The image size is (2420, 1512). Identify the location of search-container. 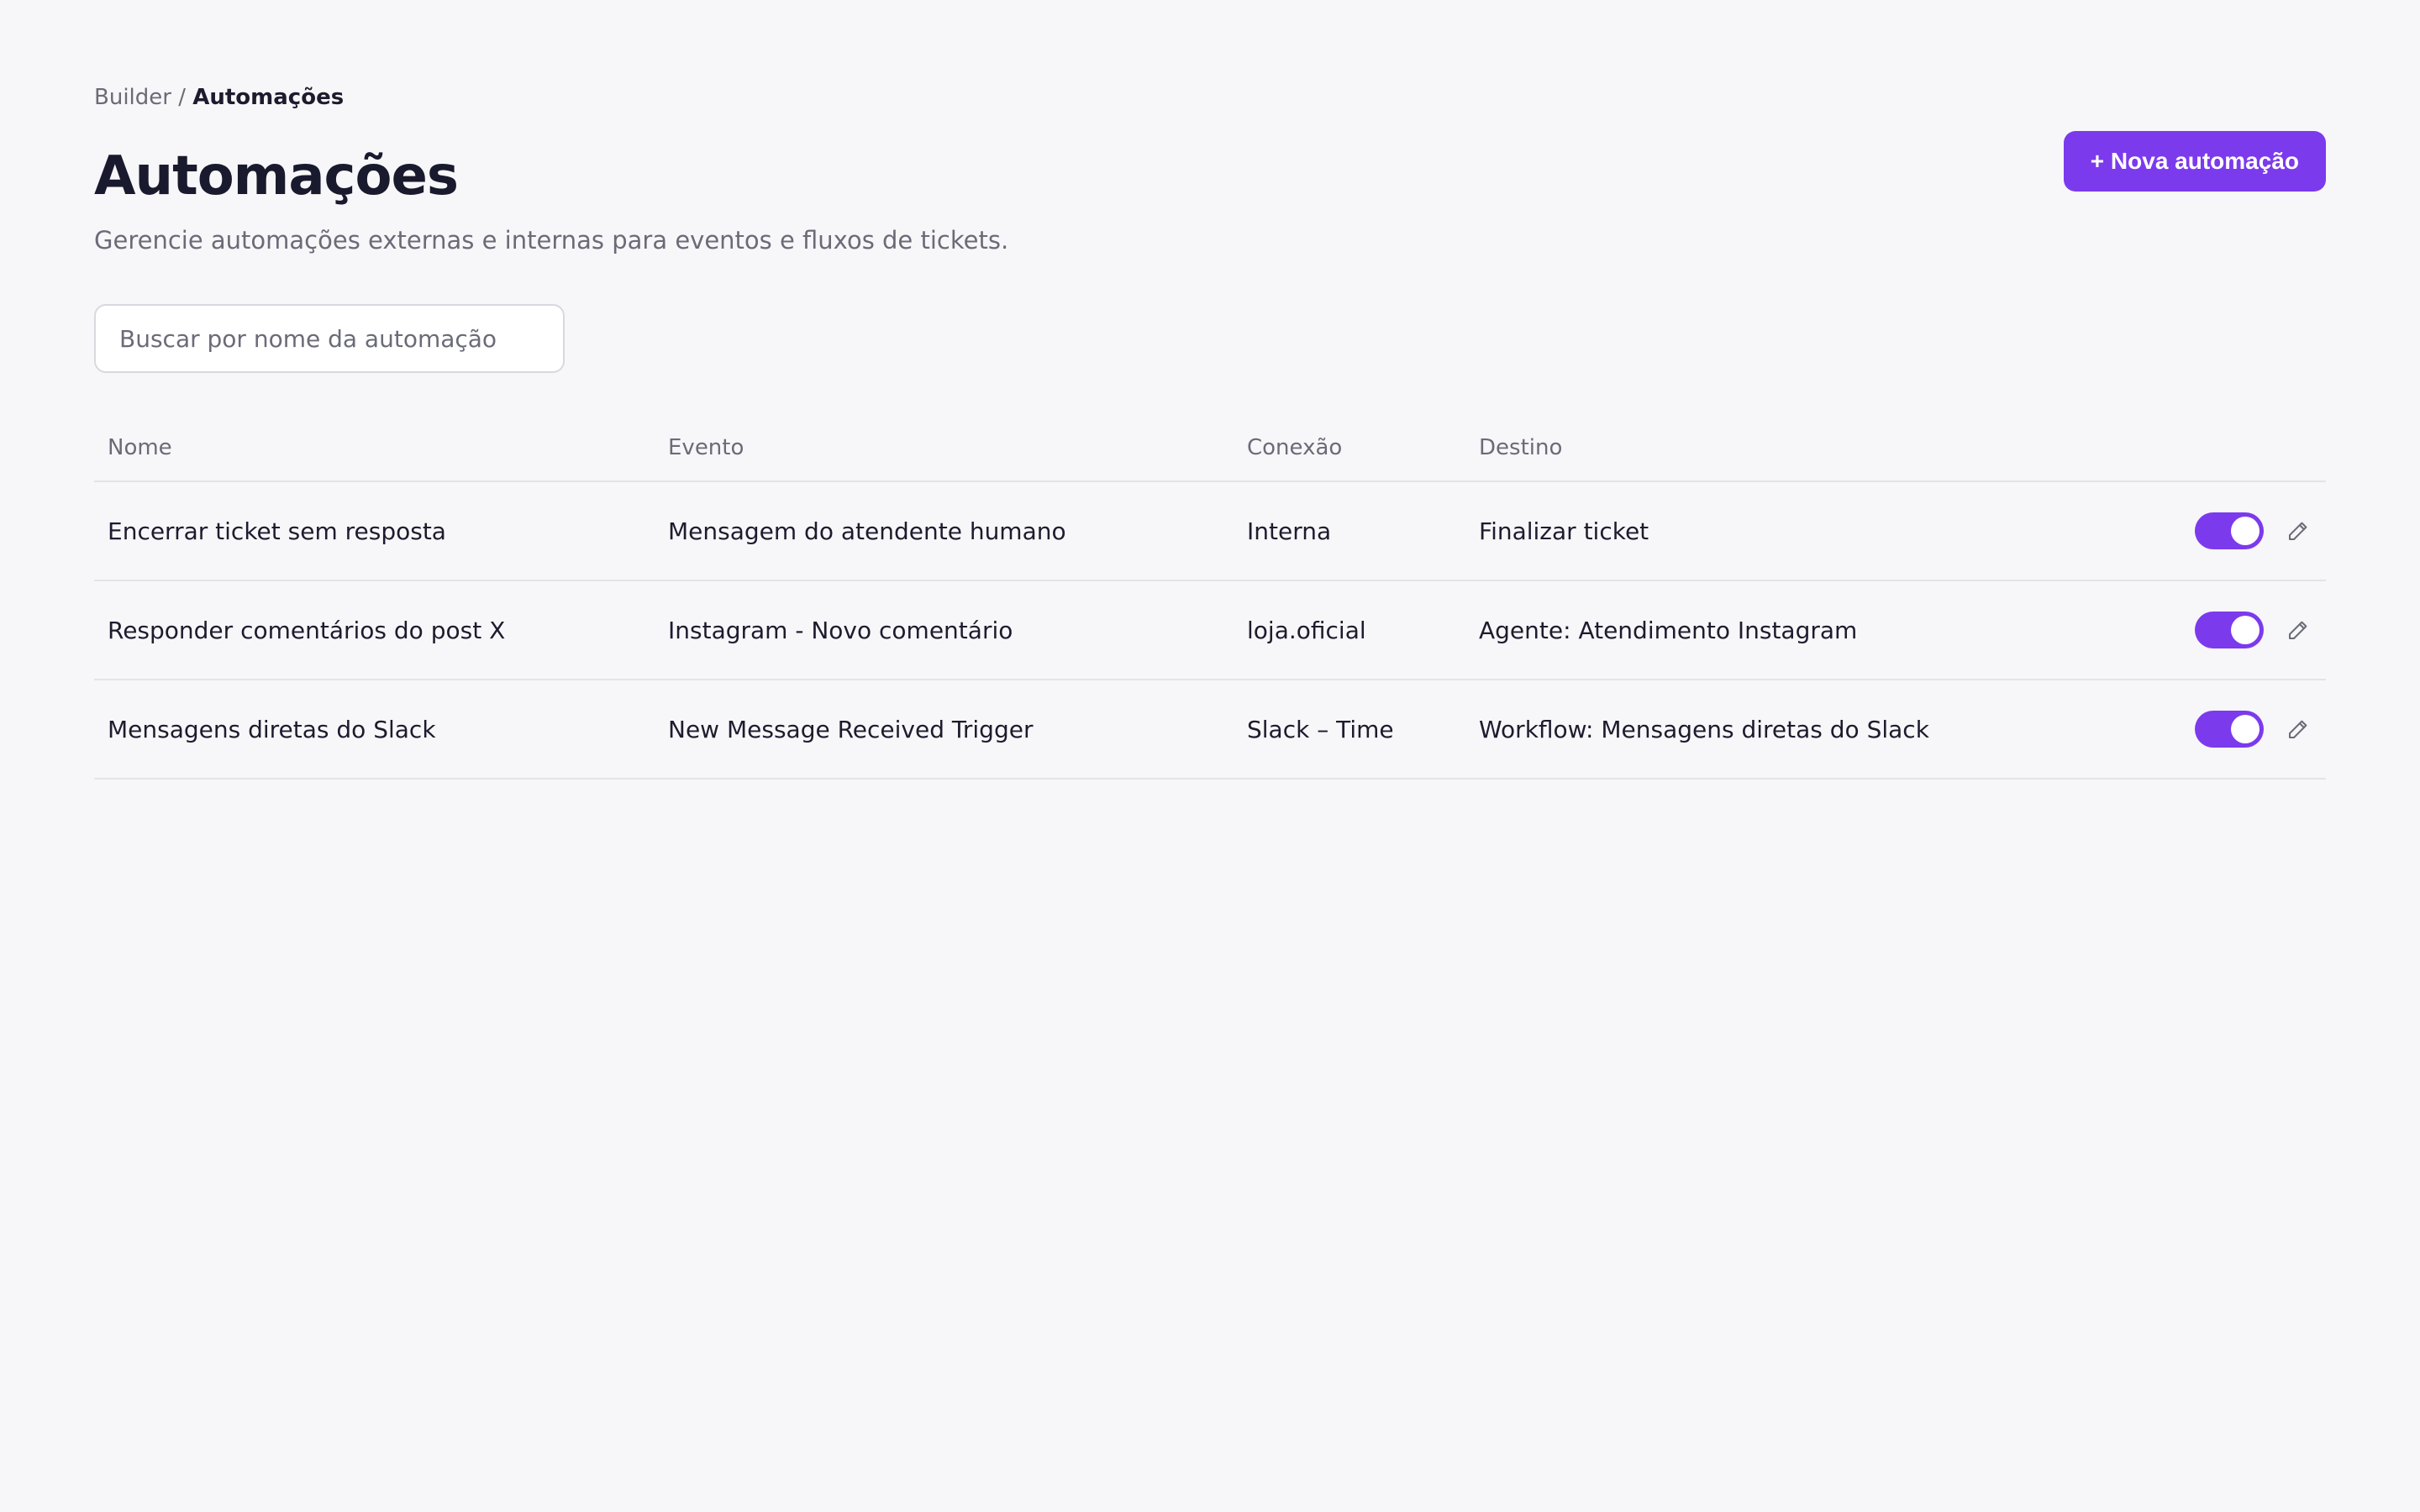
(329, 338).